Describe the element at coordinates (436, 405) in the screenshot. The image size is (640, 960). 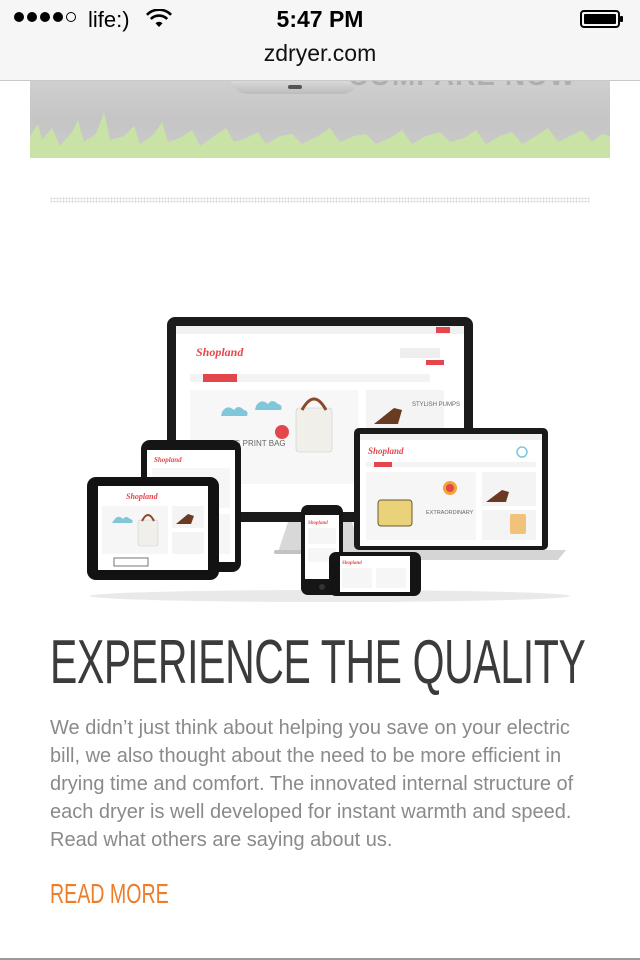
I see `promo-pumps: STYLISH PUMPS` at that location.